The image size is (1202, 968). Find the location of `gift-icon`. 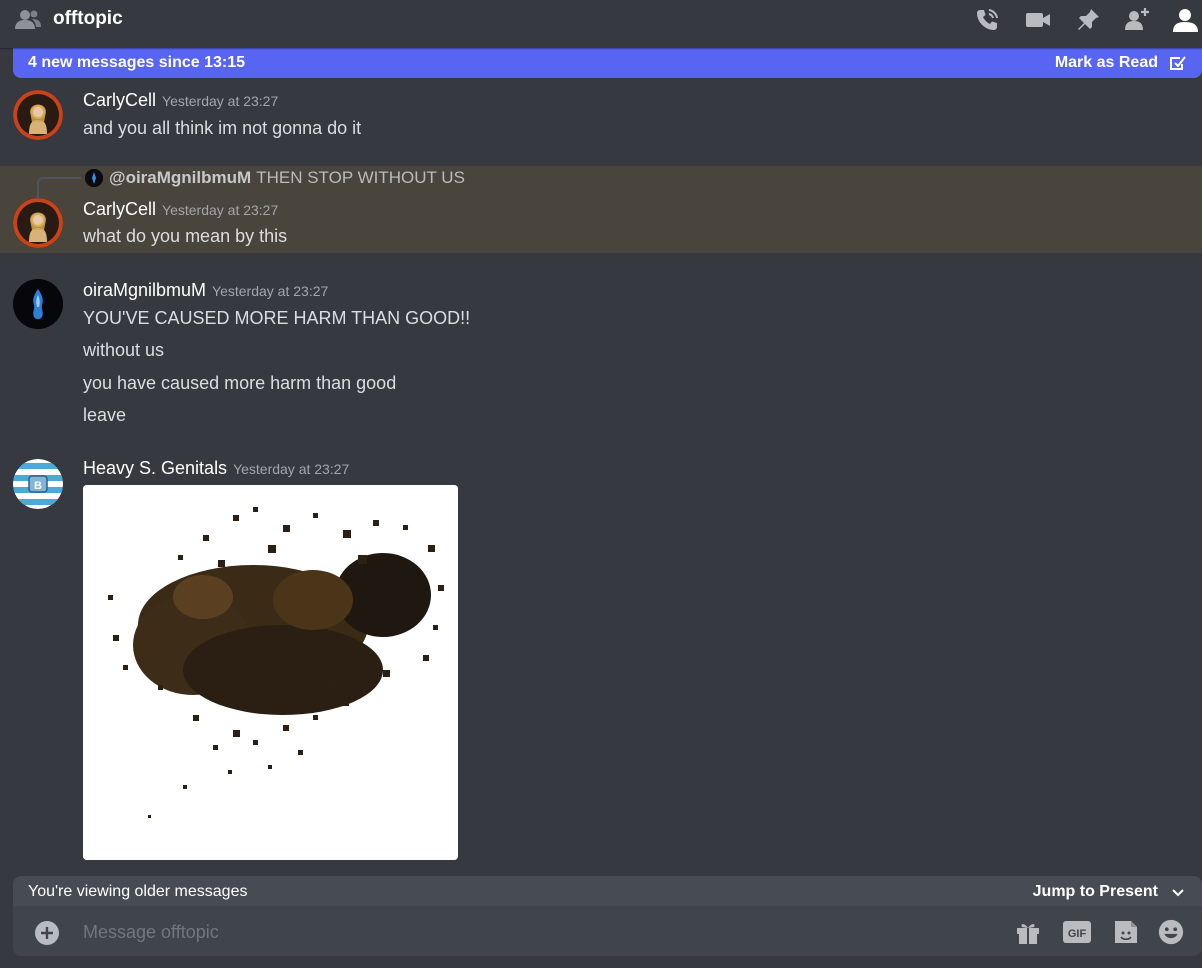

gift-icon is located at coordinates (1028, 932).